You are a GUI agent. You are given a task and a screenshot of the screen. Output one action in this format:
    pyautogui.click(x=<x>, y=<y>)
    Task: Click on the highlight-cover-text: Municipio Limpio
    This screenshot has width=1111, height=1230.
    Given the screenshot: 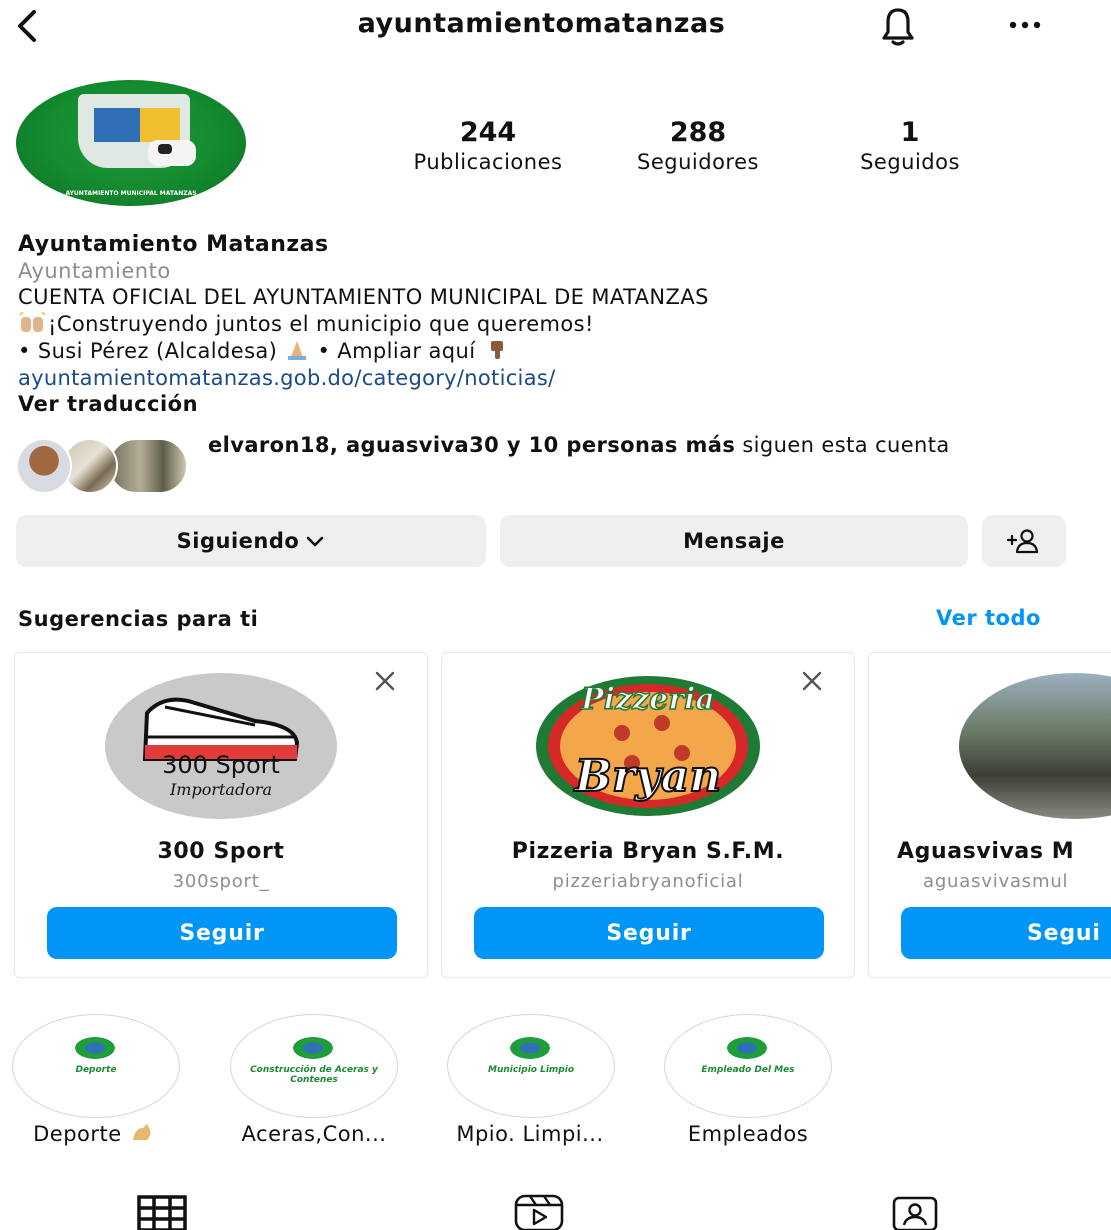 What is the action you would take?
    pyautogui.click(x=531, y=1070)
    